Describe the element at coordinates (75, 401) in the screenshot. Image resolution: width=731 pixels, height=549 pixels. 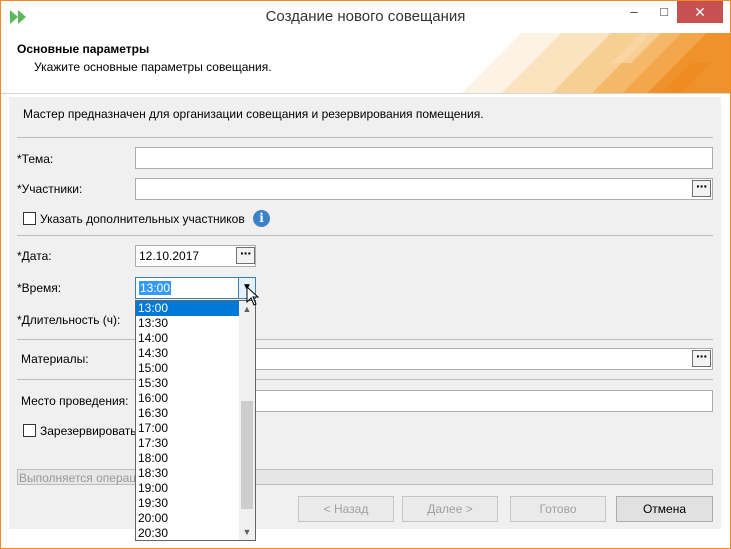
I see `location-label: Место проведения:` at that location.